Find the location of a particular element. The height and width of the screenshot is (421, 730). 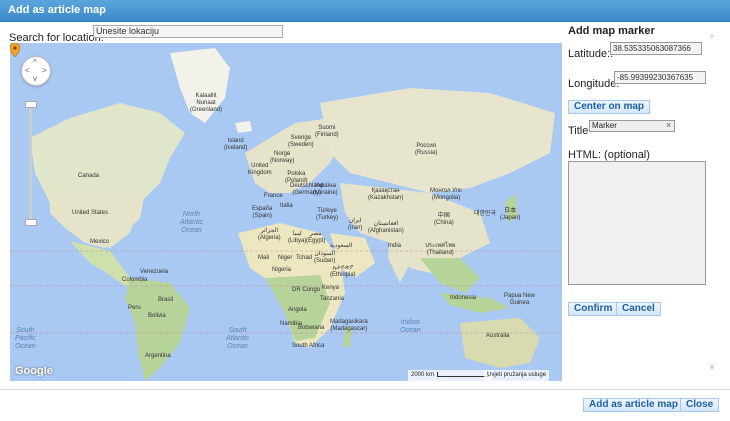

map-label-canada: Canada is located at coordinates (89, 176).